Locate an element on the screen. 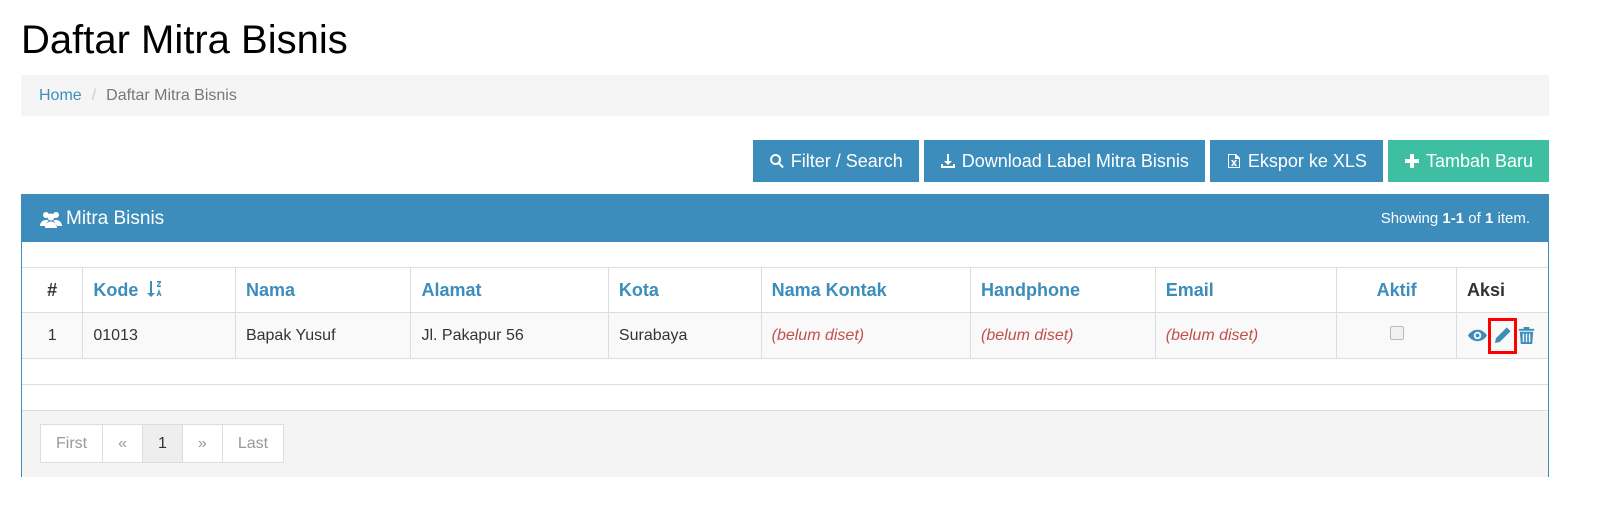 This screenshot has height=514, width=1618. column-header-kode: Kode is located at coordinates (159, 290).